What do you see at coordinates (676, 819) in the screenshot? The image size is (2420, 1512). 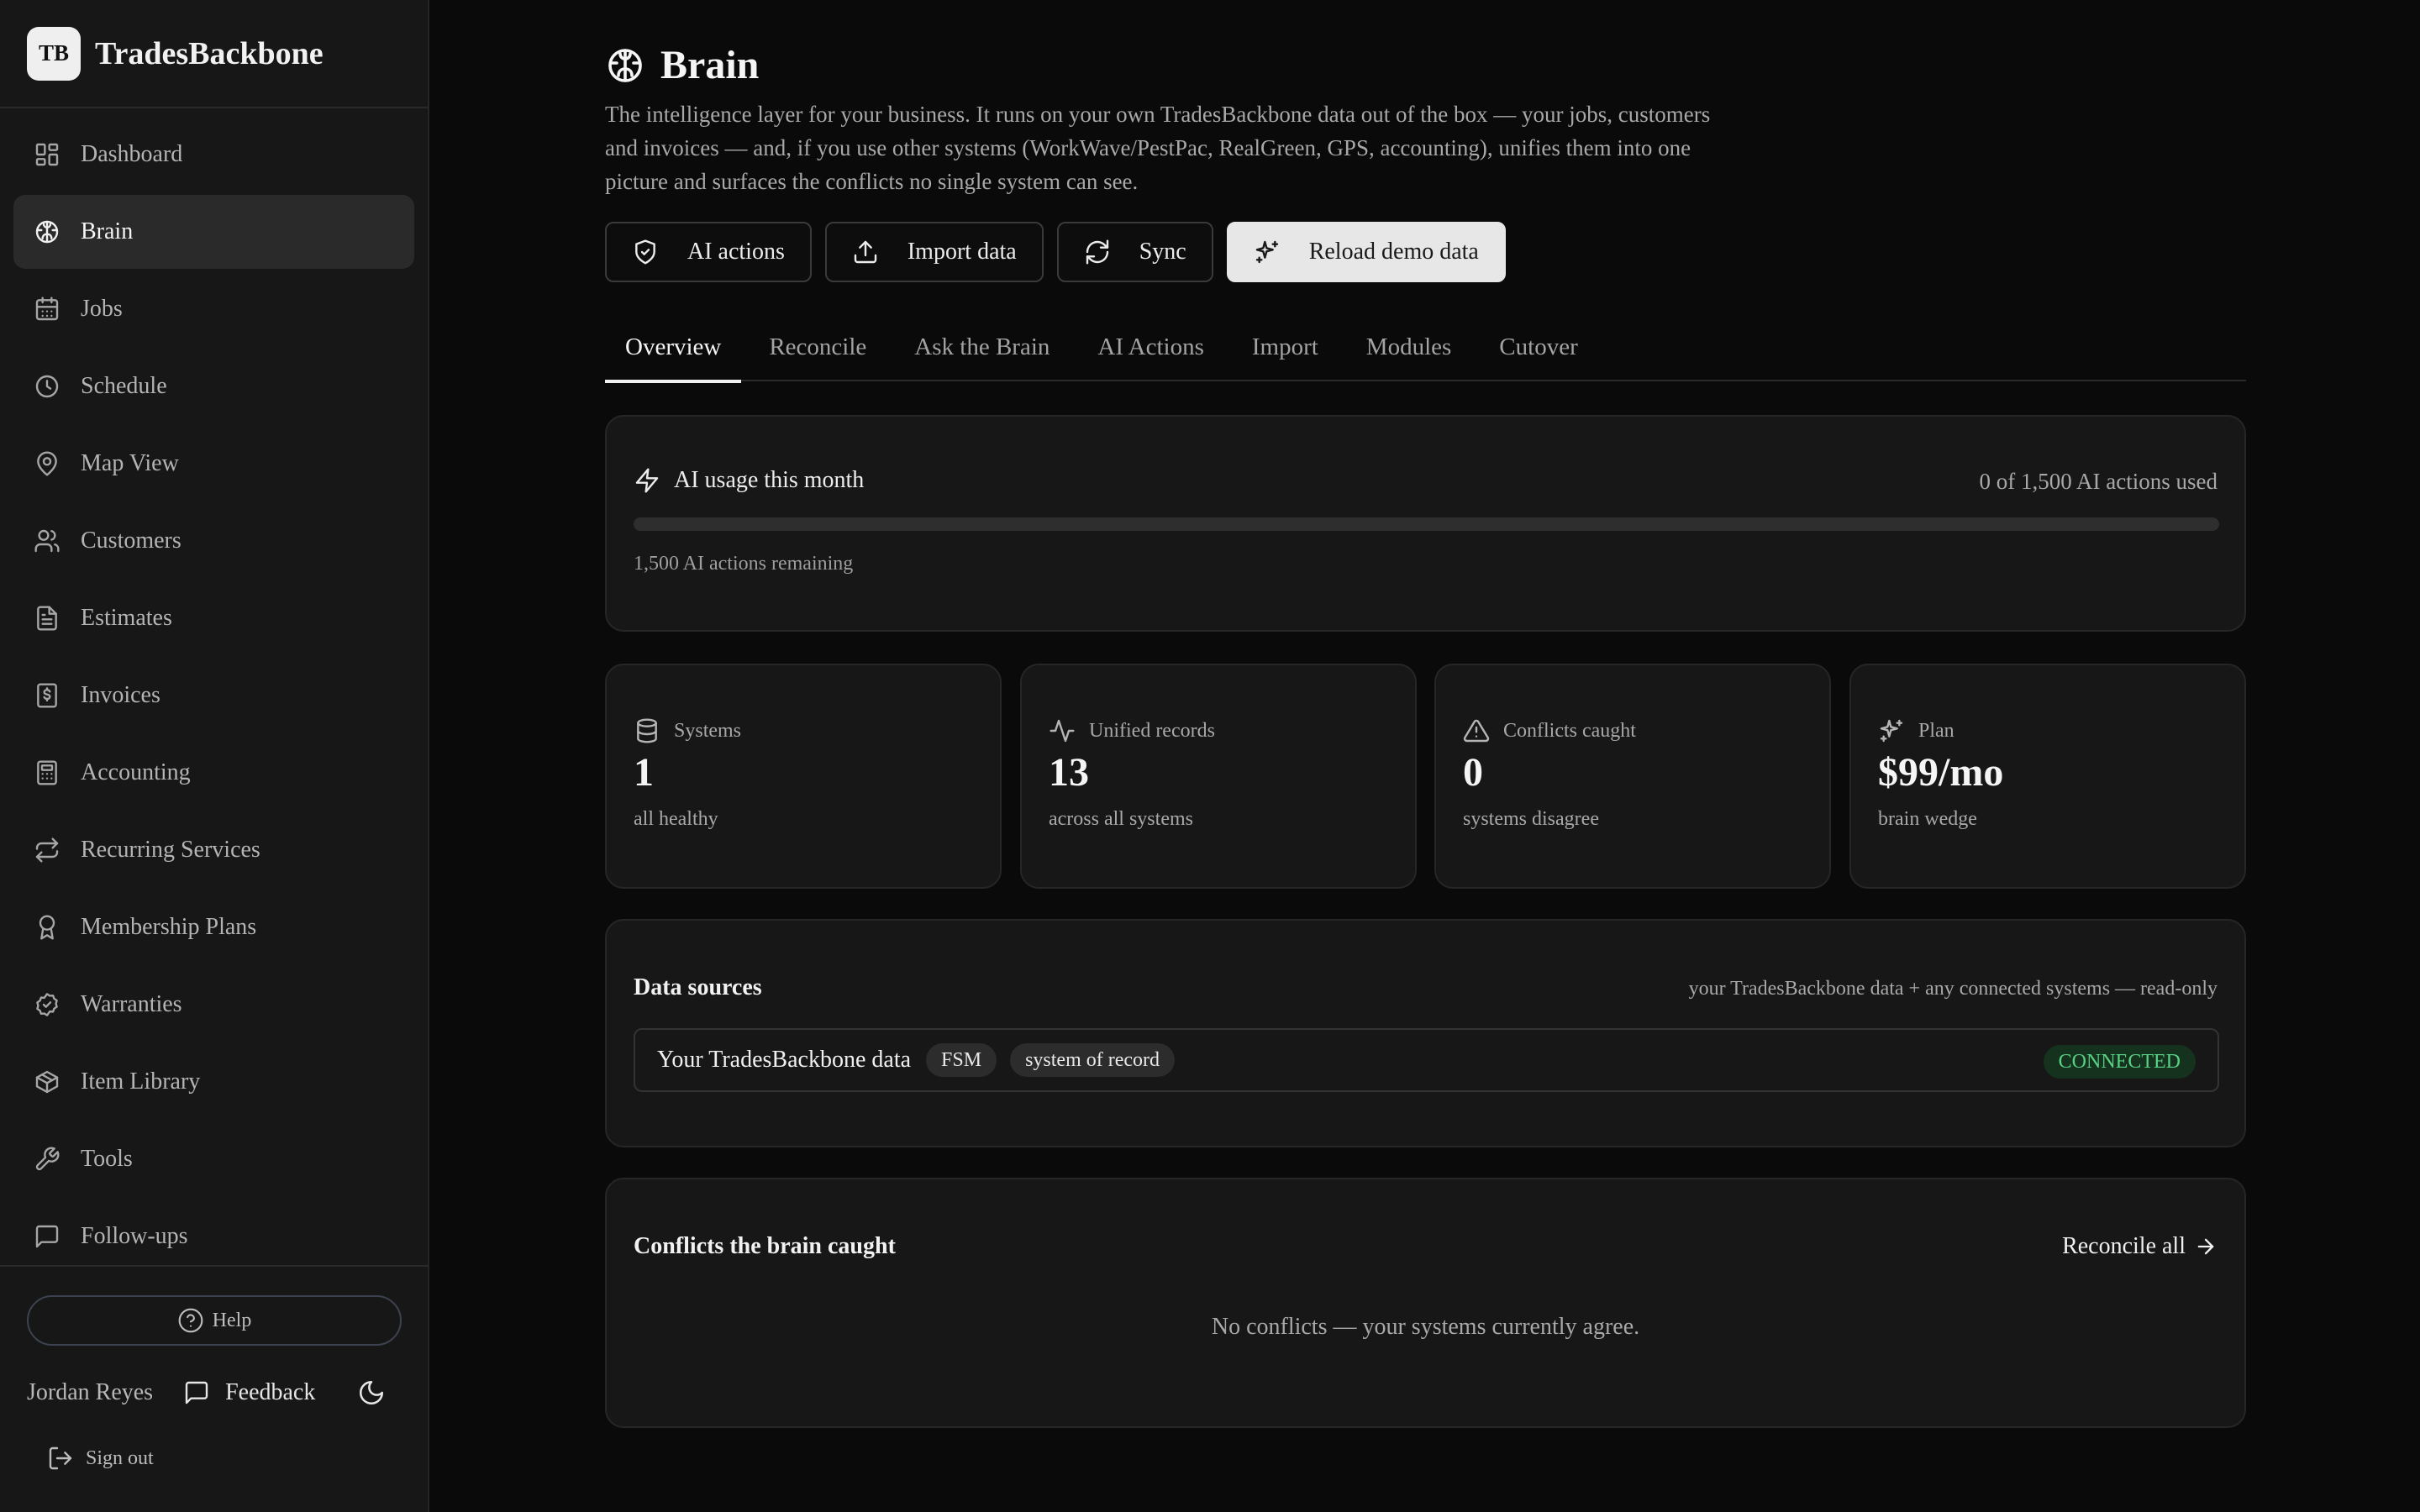 I see `stat-subtext: all healthy` at bounding box center [676, 819].